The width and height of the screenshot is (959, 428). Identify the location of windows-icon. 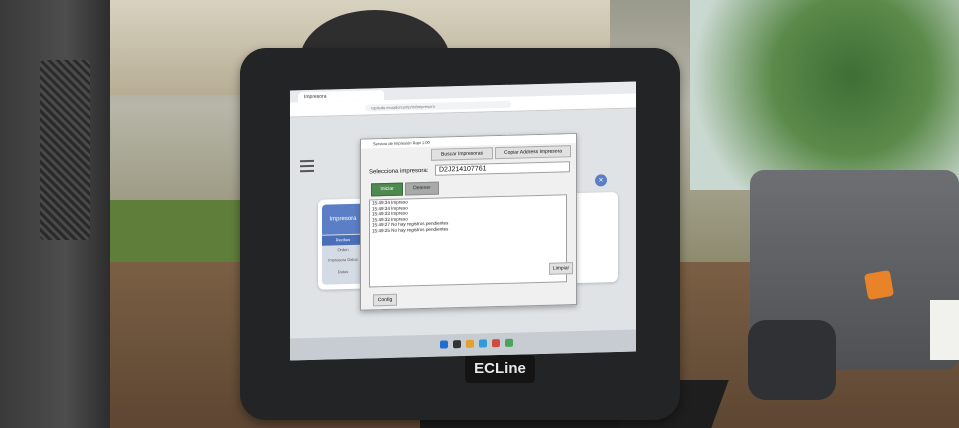
(444, 344).